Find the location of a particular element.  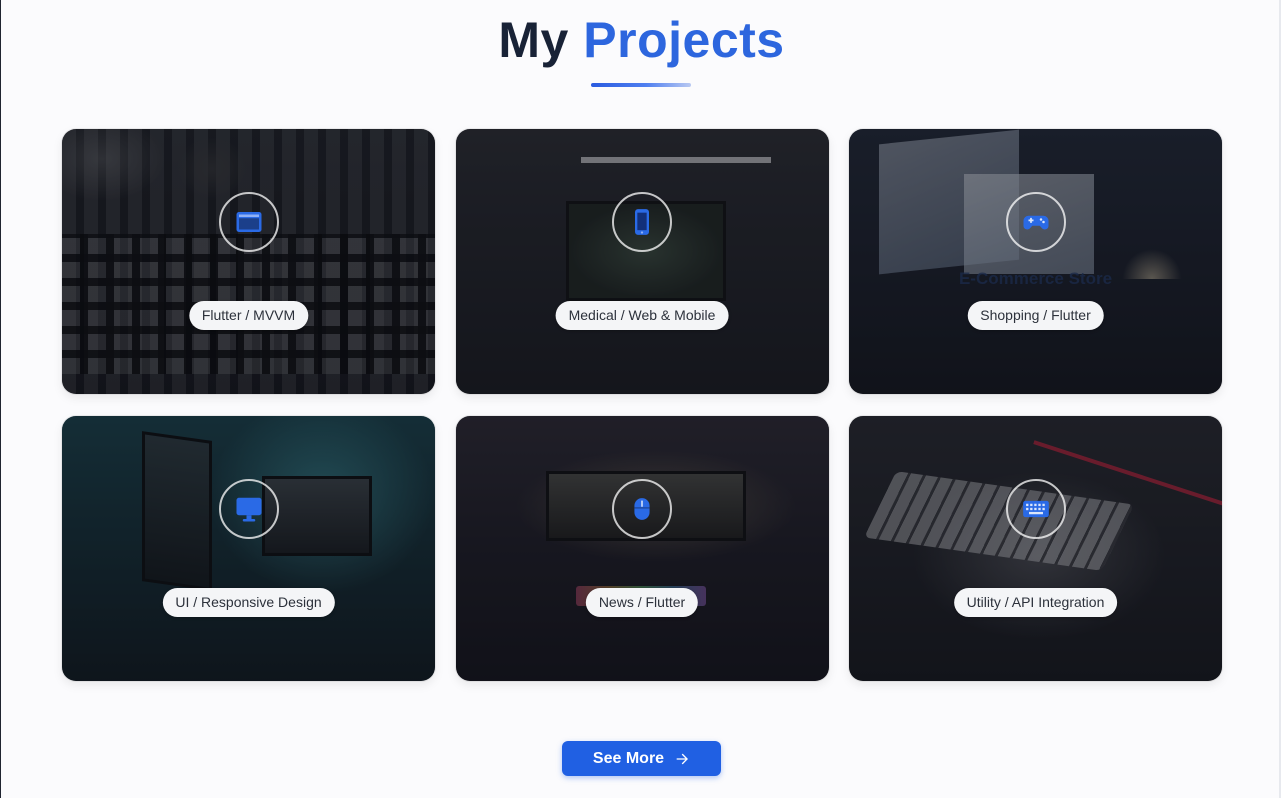

project-card: News / Flutter is located at coordinates (642, 548).